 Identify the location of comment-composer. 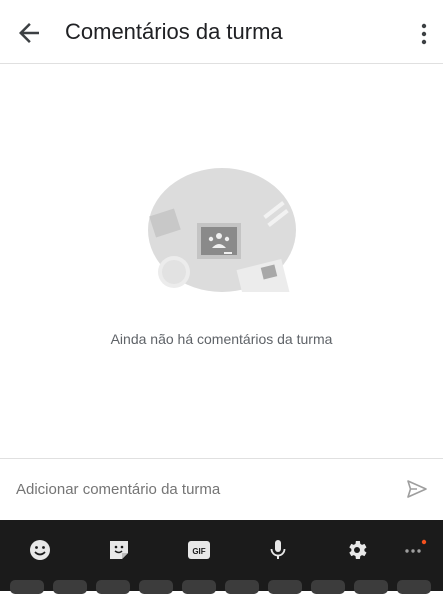
(221, 489).